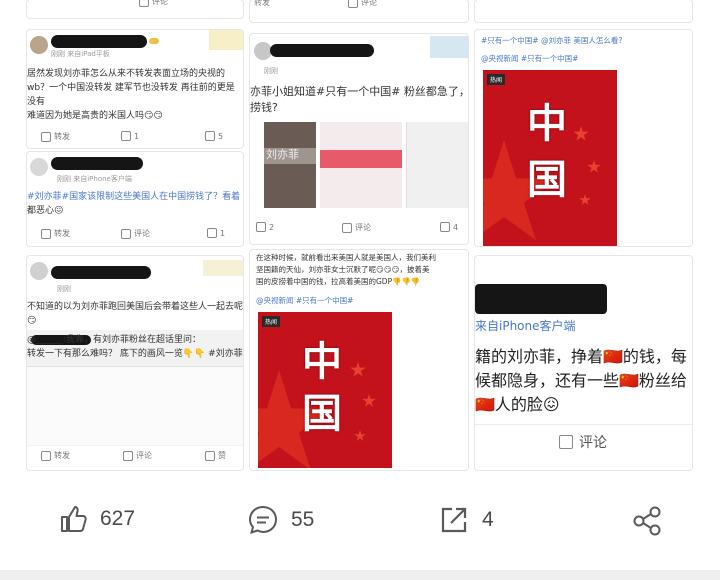 This screenshot has width=720, height=580. What do you see at coordinates (280, 520) in the screenshot?
I see `comment-button: 55` at bounding box center [280, 520].